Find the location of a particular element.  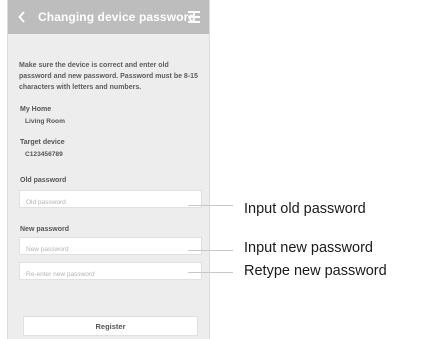

callout-line-new is located at coordinates (210, 250).